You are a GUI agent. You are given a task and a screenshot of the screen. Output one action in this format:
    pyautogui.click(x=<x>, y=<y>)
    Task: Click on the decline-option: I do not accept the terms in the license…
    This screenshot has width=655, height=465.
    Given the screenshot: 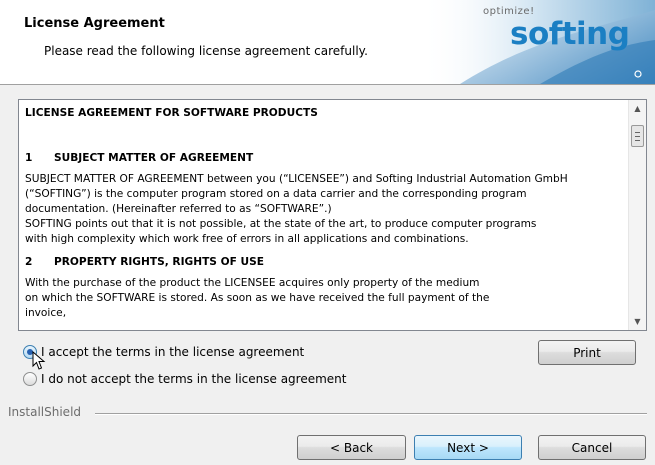 What is the action you would take?
    pyautogui.click(x=185, y=379)
    